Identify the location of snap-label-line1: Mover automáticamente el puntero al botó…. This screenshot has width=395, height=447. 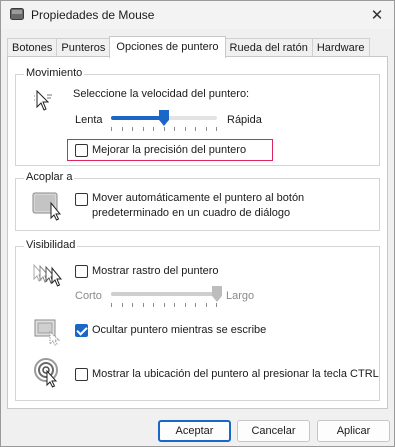
(198, 198).